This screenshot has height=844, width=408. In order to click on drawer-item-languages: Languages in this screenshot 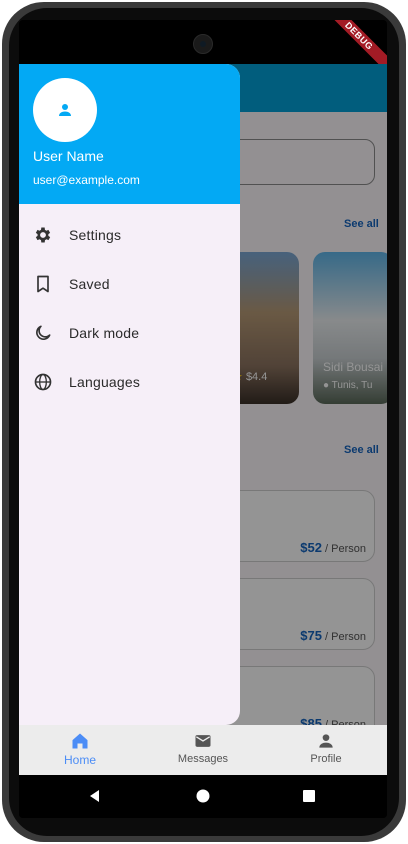, I will do `click(129, 382)`.